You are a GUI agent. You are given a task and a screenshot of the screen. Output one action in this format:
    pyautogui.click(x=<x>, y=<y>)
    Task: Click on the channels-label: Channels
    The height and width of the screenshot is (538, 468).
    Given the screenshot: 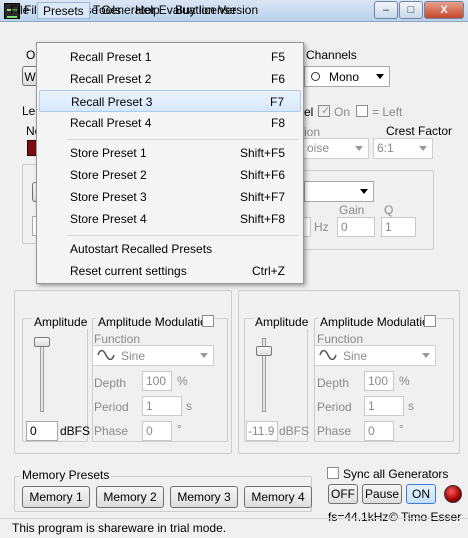 What is the action you would take?
    pyautogui.click(x=331, y=55)
    